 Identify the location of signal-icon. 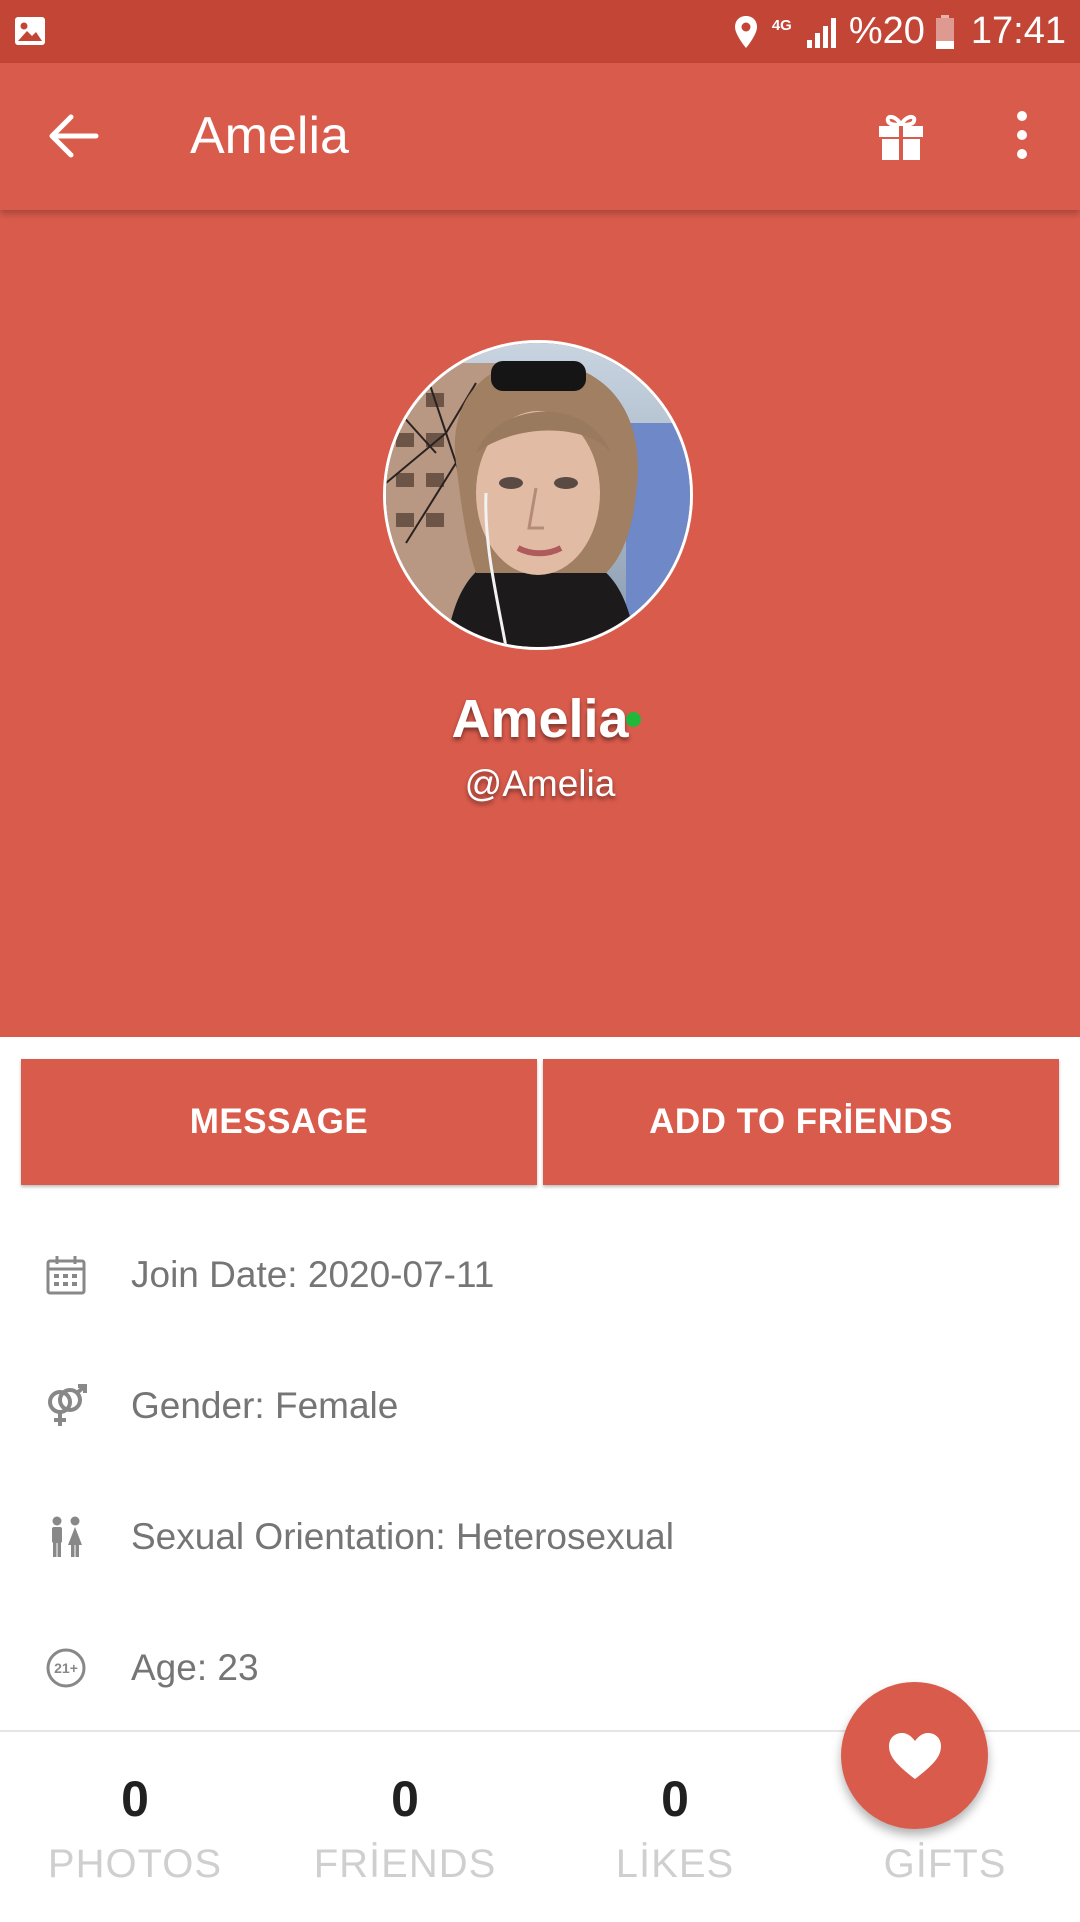
(821, 32).